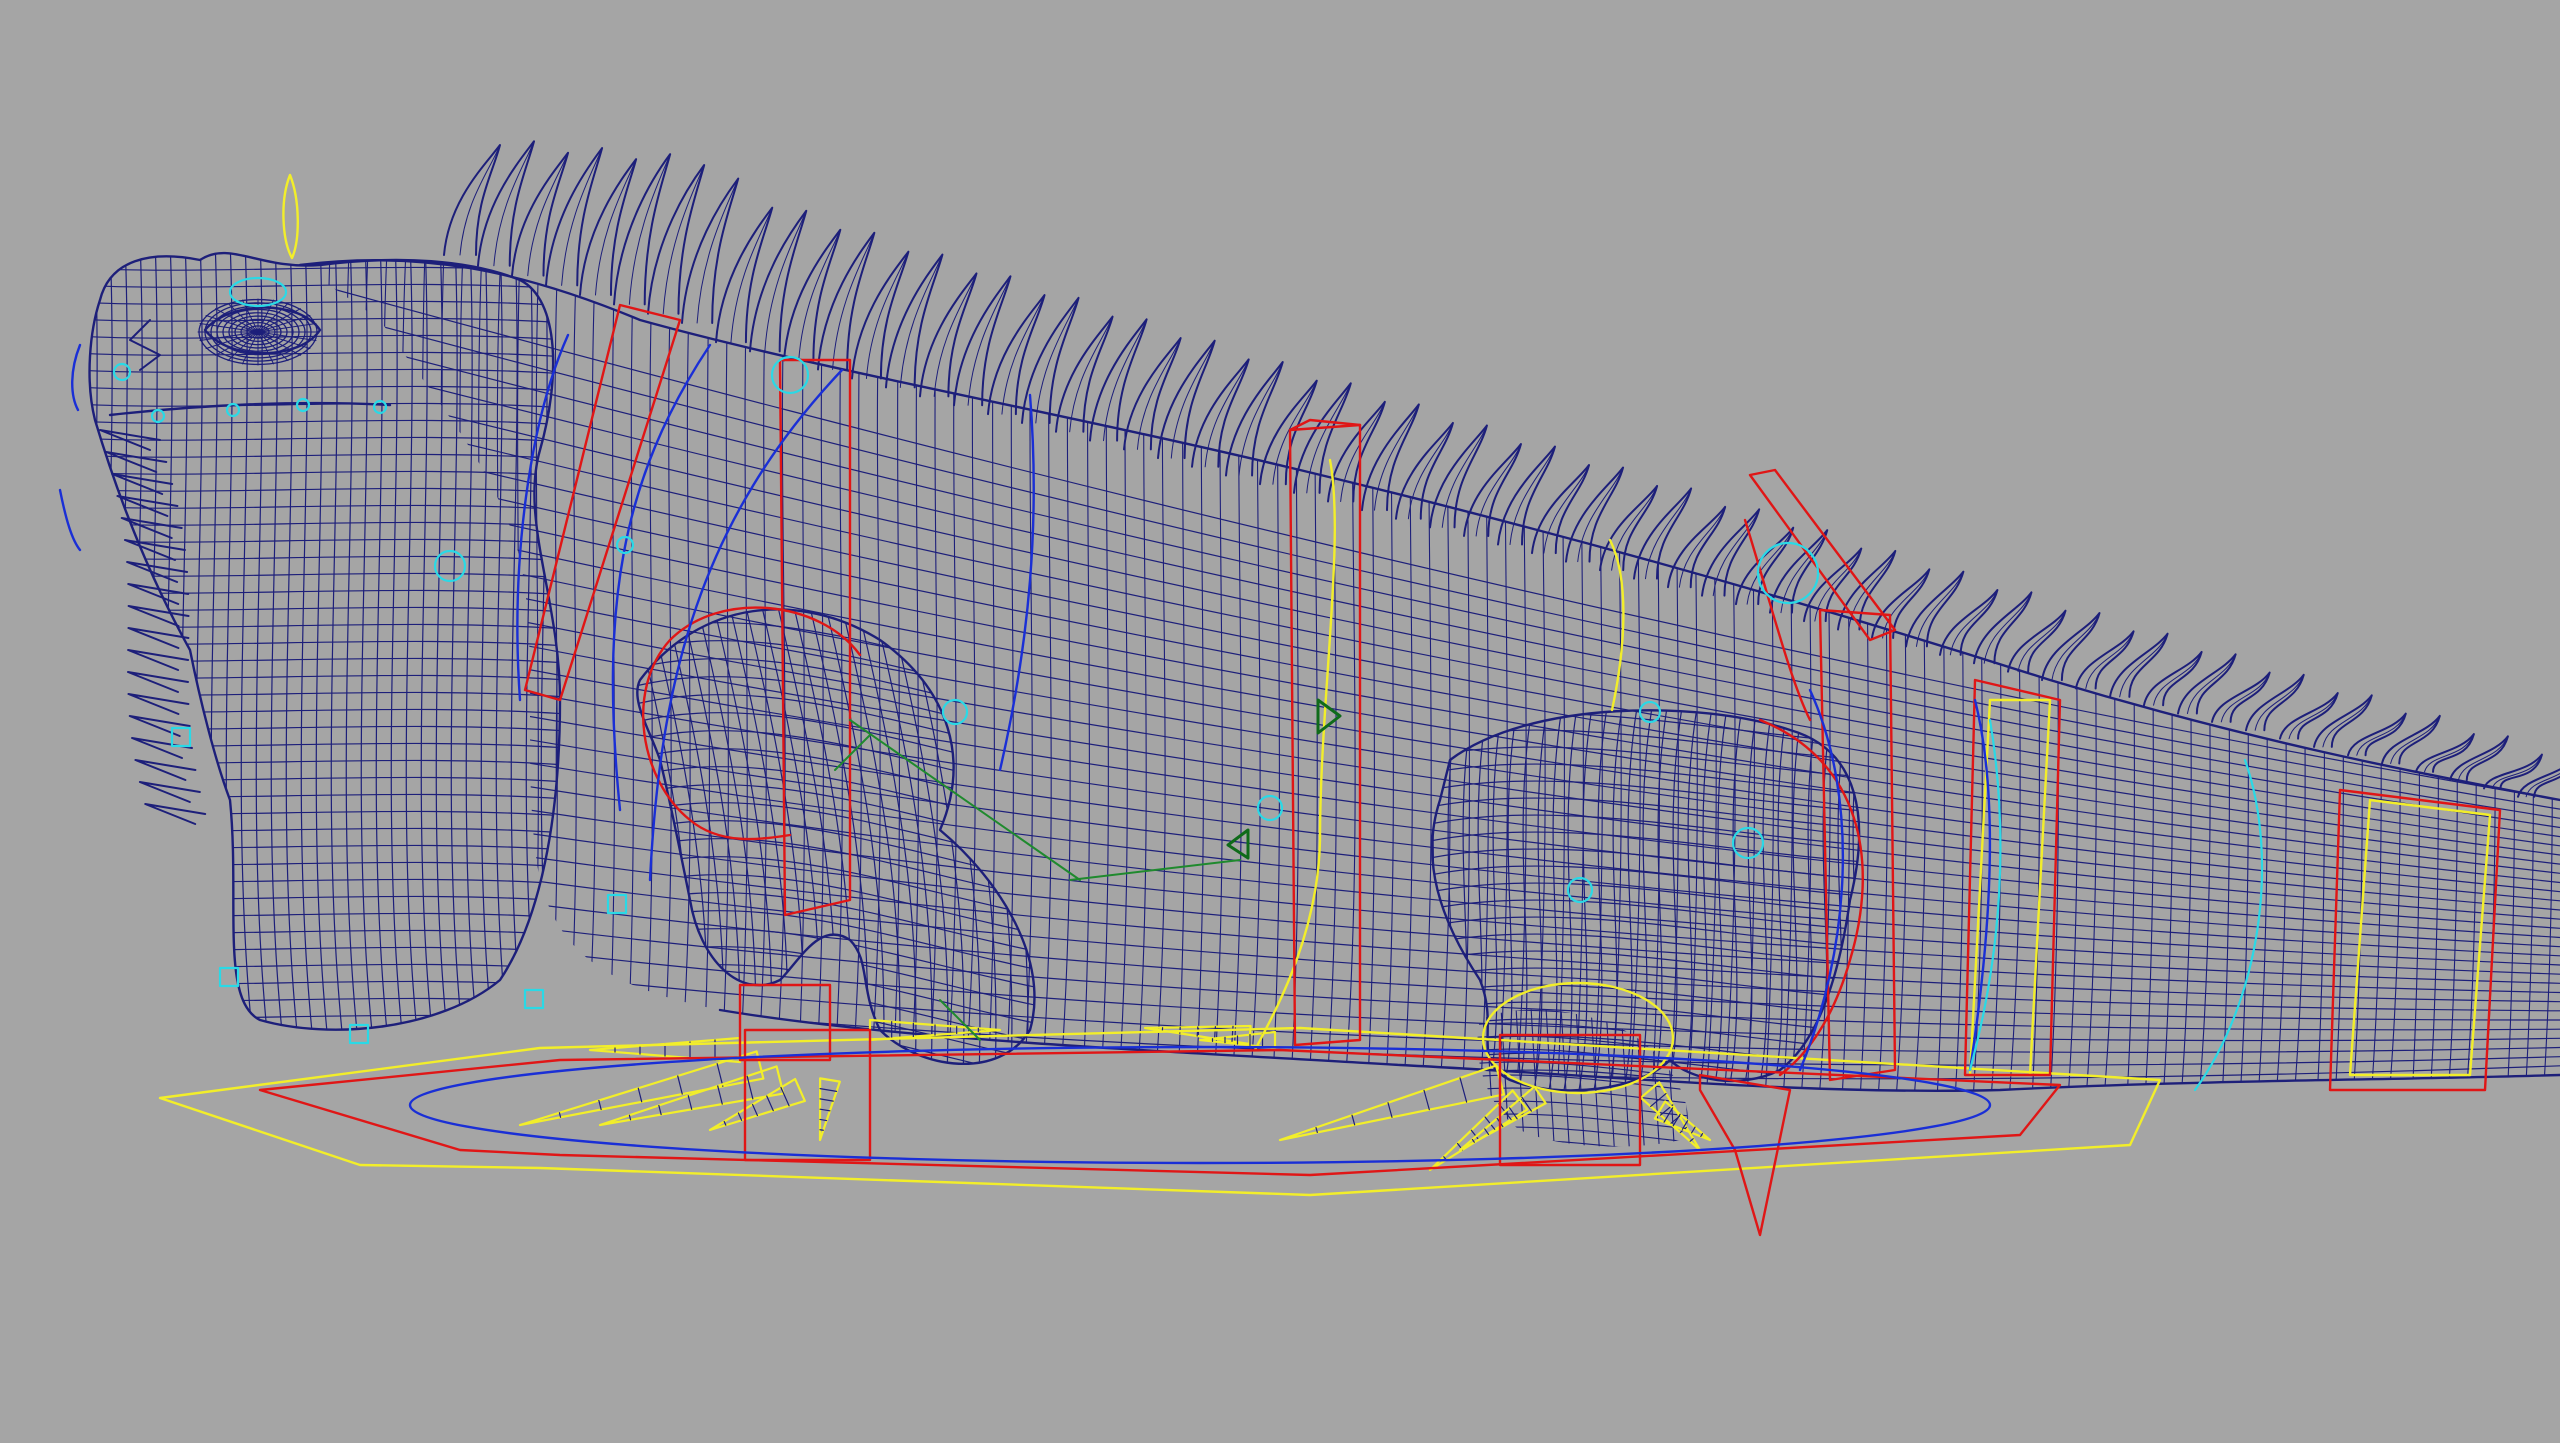  I want to click on foot-roll-control, so click(1200, 1105).